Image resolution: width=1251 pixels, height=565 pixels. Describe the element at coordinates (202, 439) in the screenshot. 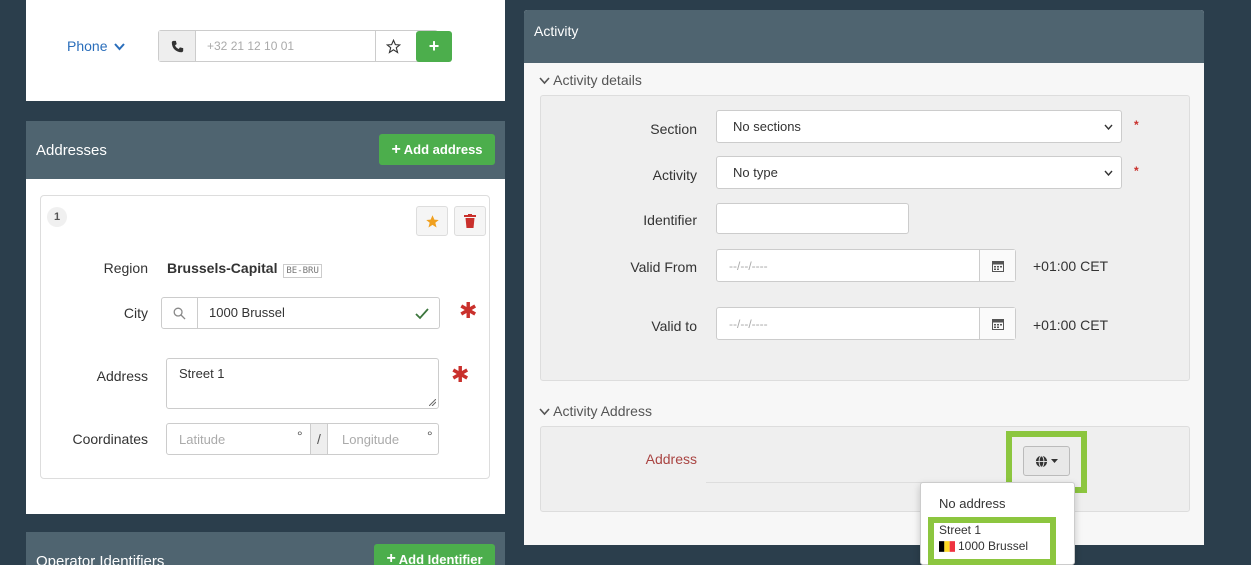

I see `latitude-input: Latitude` at that location.